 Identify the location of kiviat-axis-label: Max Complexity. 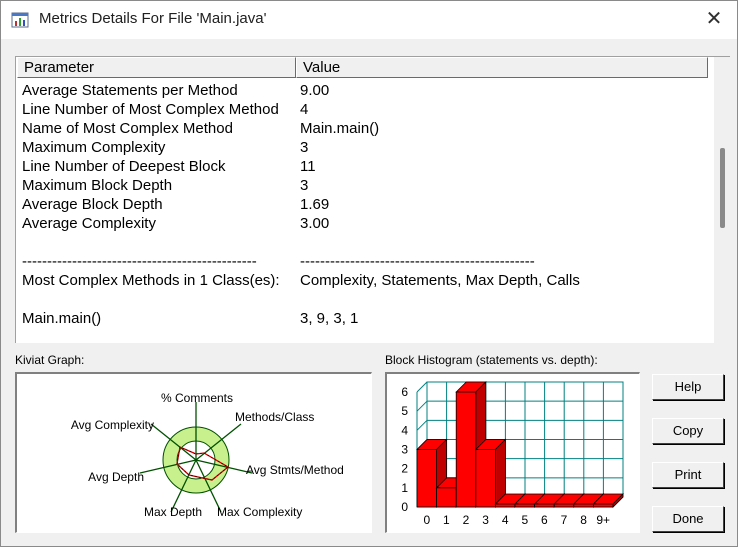
(259, 512).